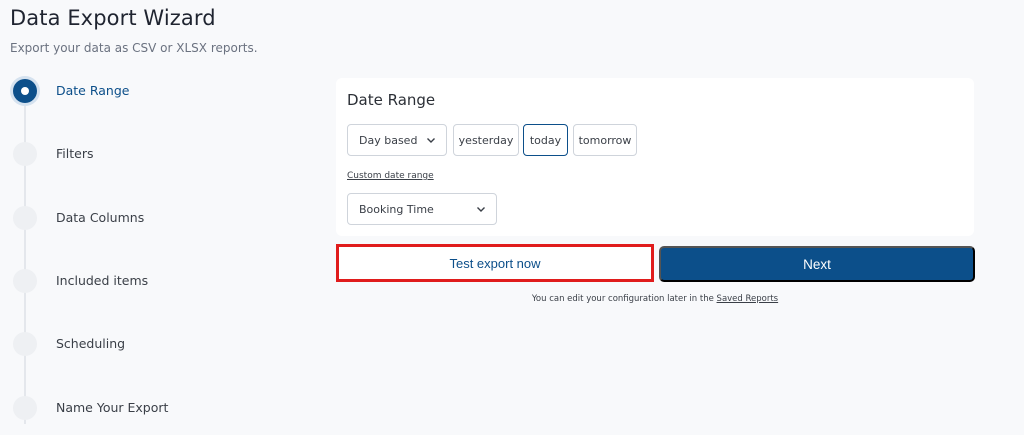 This screenshot has width=1024, height=435. Describe the element at coordinates (817, 264) in the screenshot. I see `next-button: Next` at that location.